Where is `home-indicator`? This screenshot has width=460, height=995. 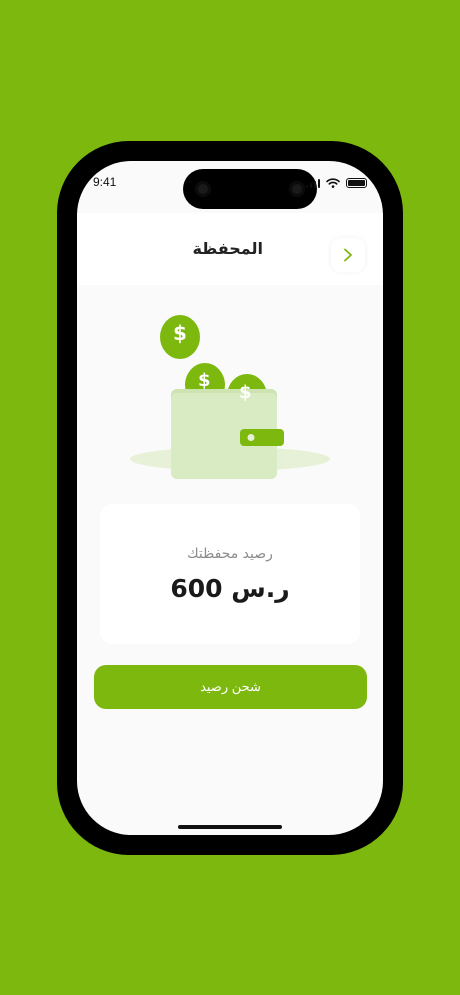
home-indicator is located at coordinates (230, 827).